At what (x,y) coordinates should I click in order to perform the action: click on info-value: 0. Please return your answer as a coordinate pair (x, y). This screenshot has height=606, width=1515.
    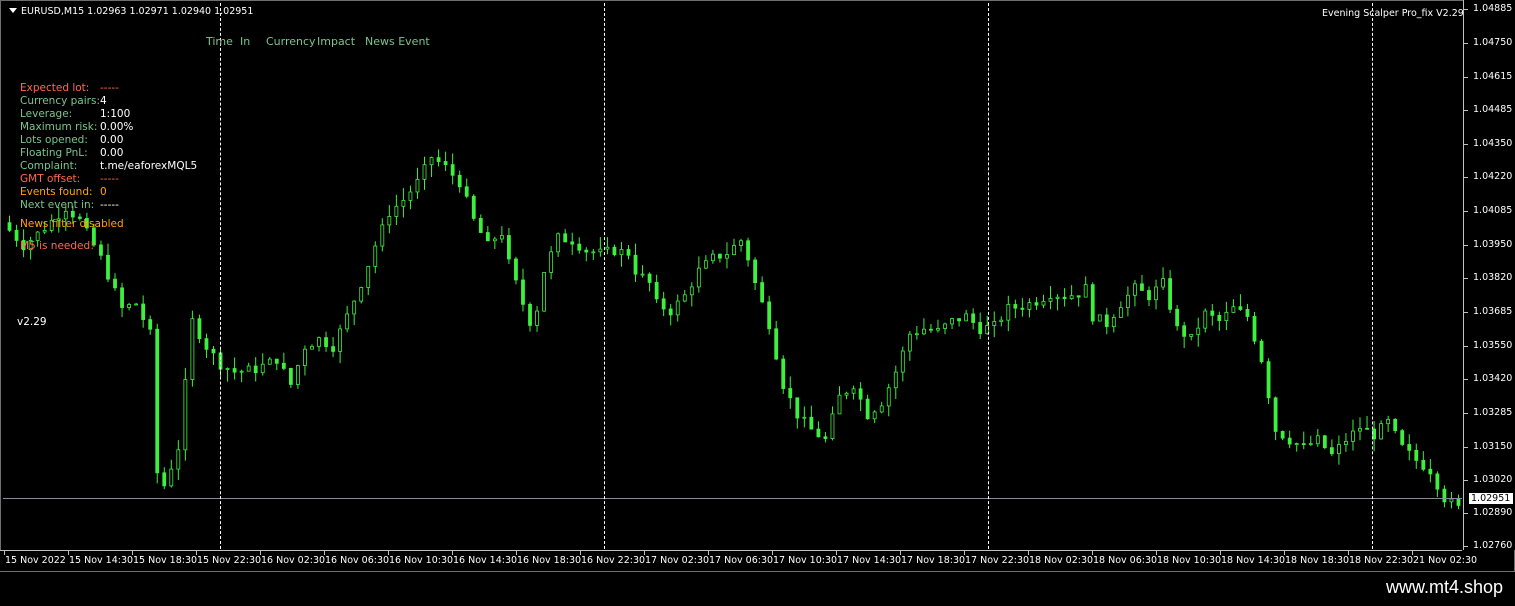
    Looking at the image, I should click on (103, 192).